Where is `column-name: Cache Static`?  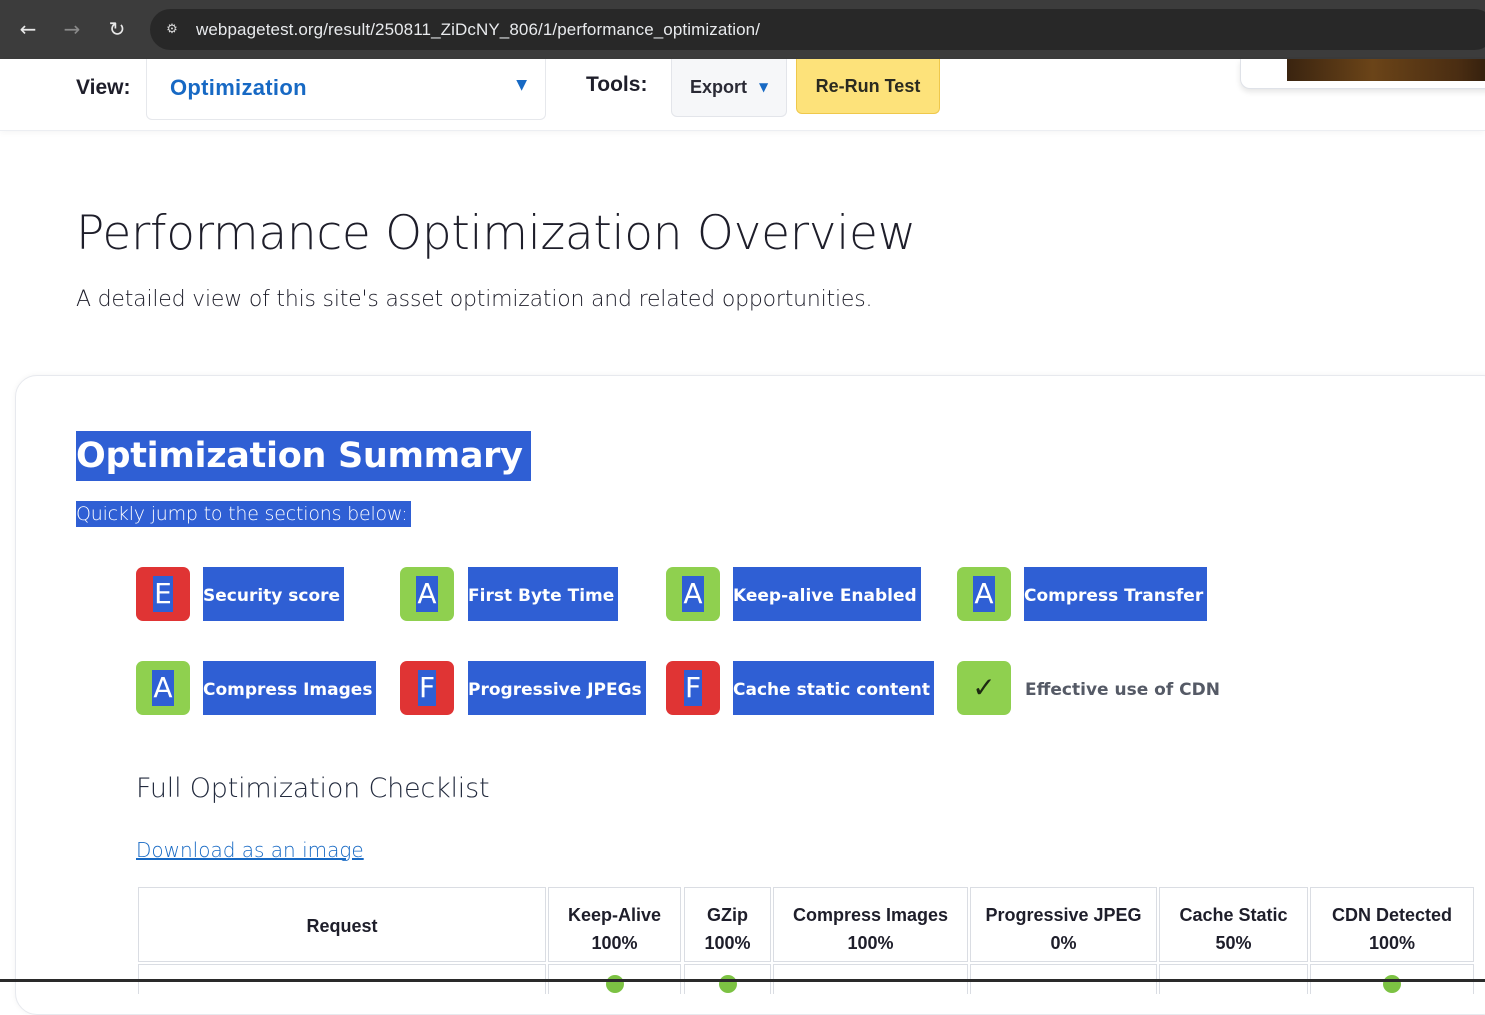 column-name: Cache Static is located at coordinates (1233, 915).